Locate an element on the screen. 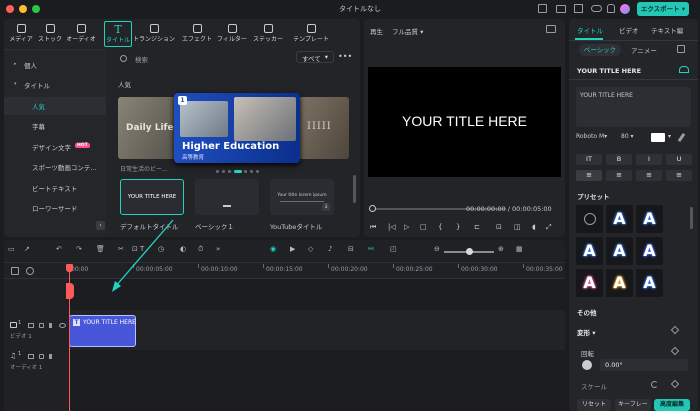 The image size is (700, 411). playhead-handle is located at coordinates (69, 268).